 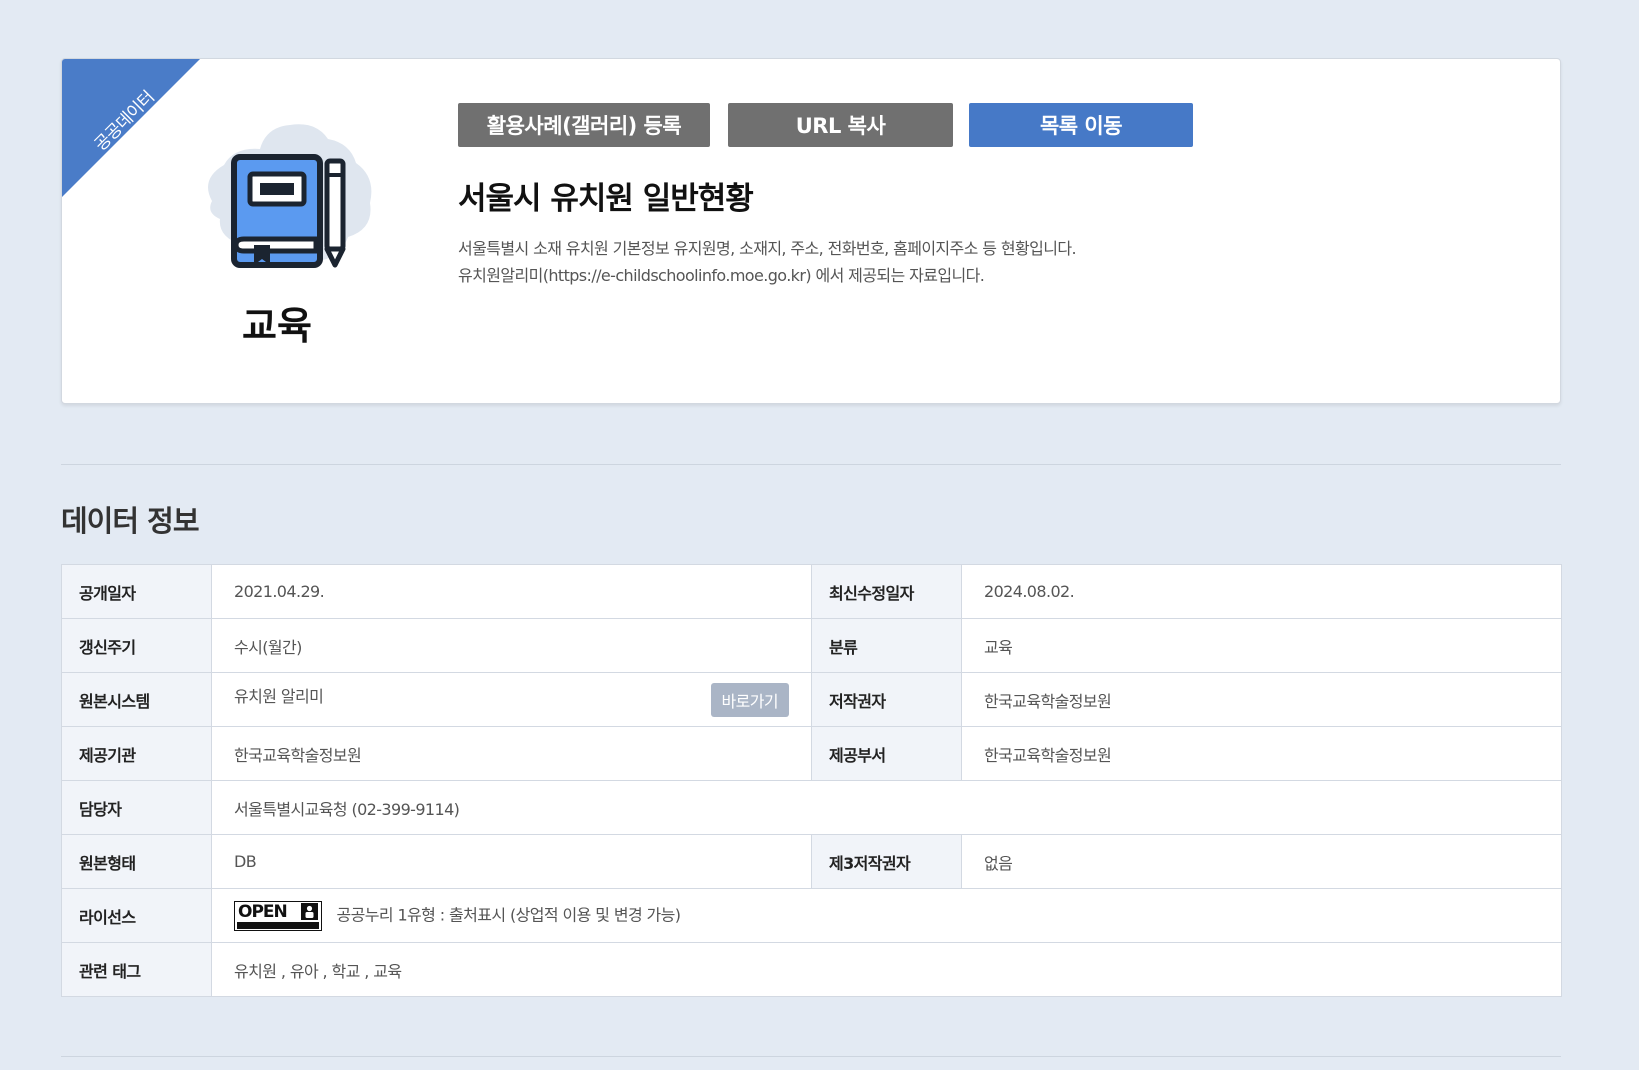 I want to click on row-label: 원본형태, so click(x=136, y=861).